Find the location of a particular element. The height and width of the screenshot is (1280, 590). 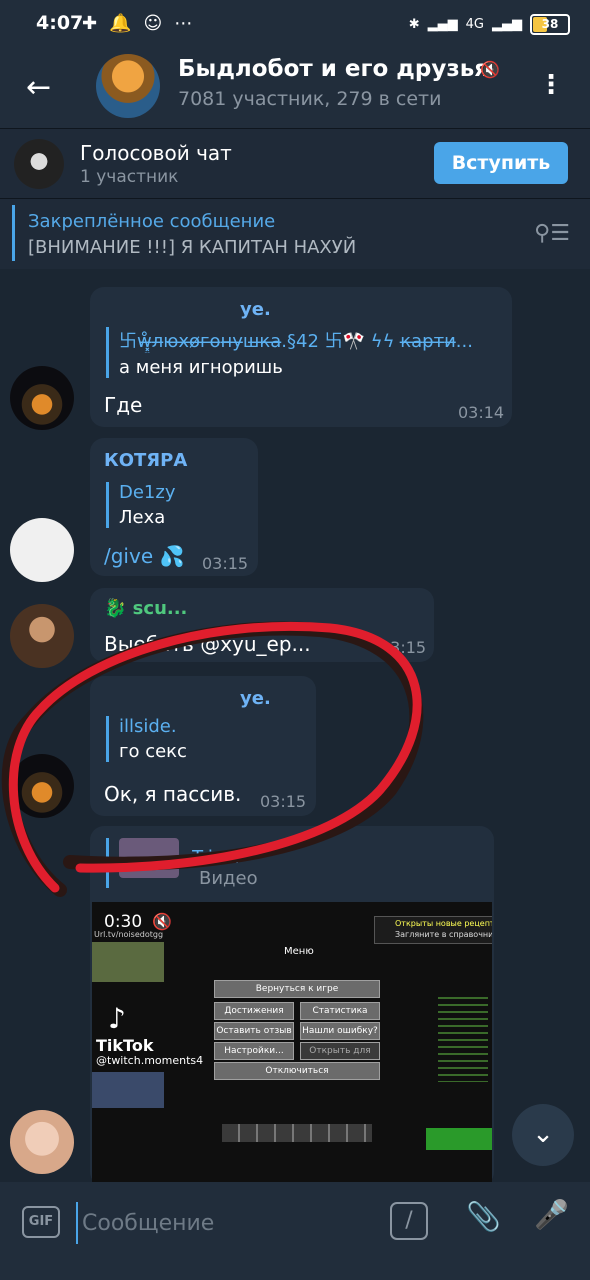

mute-icon: 🔇 is located at coordinates (490, 69).